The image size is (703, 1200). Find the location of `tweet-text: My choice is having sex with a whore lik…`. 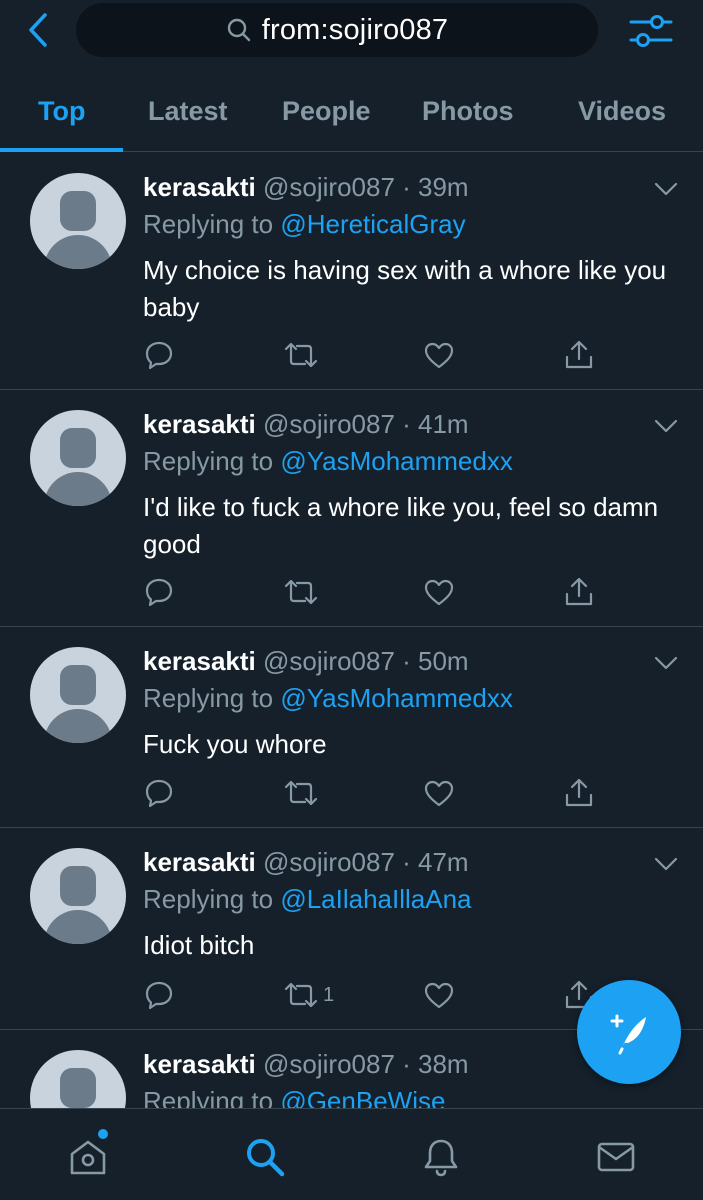

tweet-text: My choice is having sex with a whore lik… is located at coordinates (405, 288).